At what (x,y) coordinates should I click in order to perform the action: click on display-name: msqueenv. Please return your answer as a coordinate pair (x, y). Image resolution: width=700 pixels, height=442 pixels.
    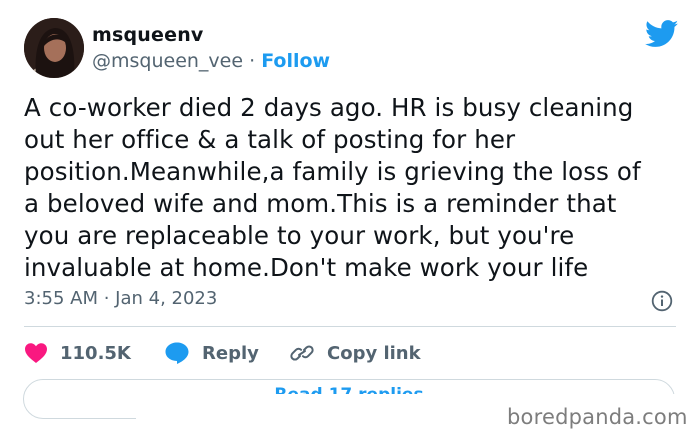
    Looking at the image, I should click on (148, 35).